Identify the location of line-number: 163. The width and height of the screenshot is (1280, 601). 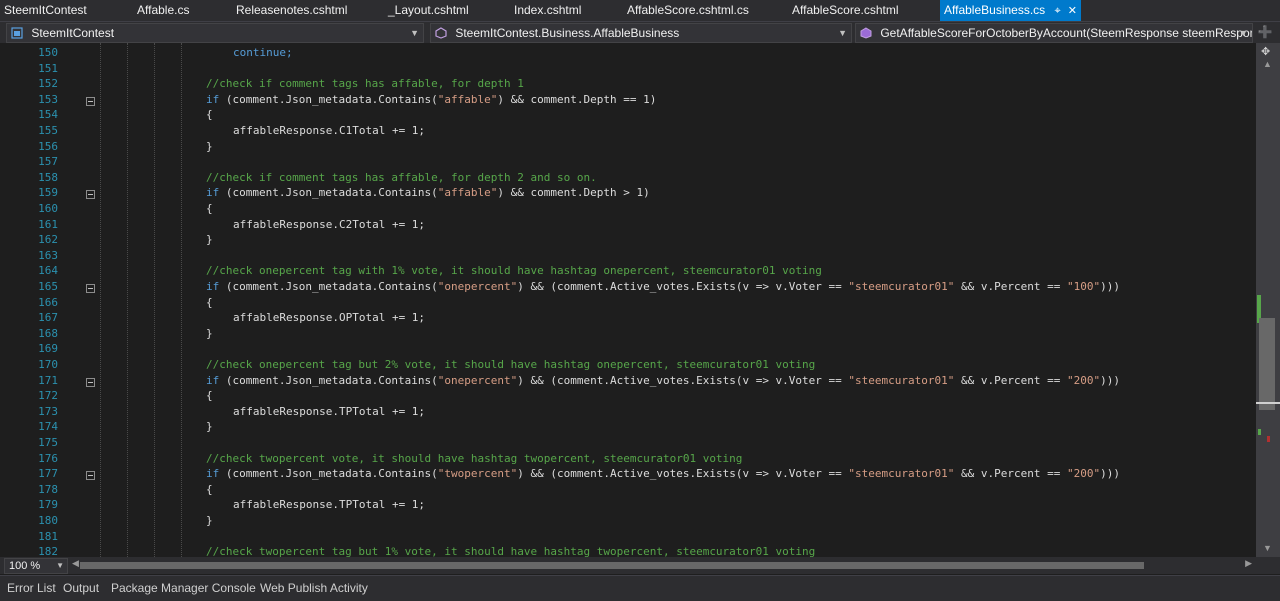
(48, 255).